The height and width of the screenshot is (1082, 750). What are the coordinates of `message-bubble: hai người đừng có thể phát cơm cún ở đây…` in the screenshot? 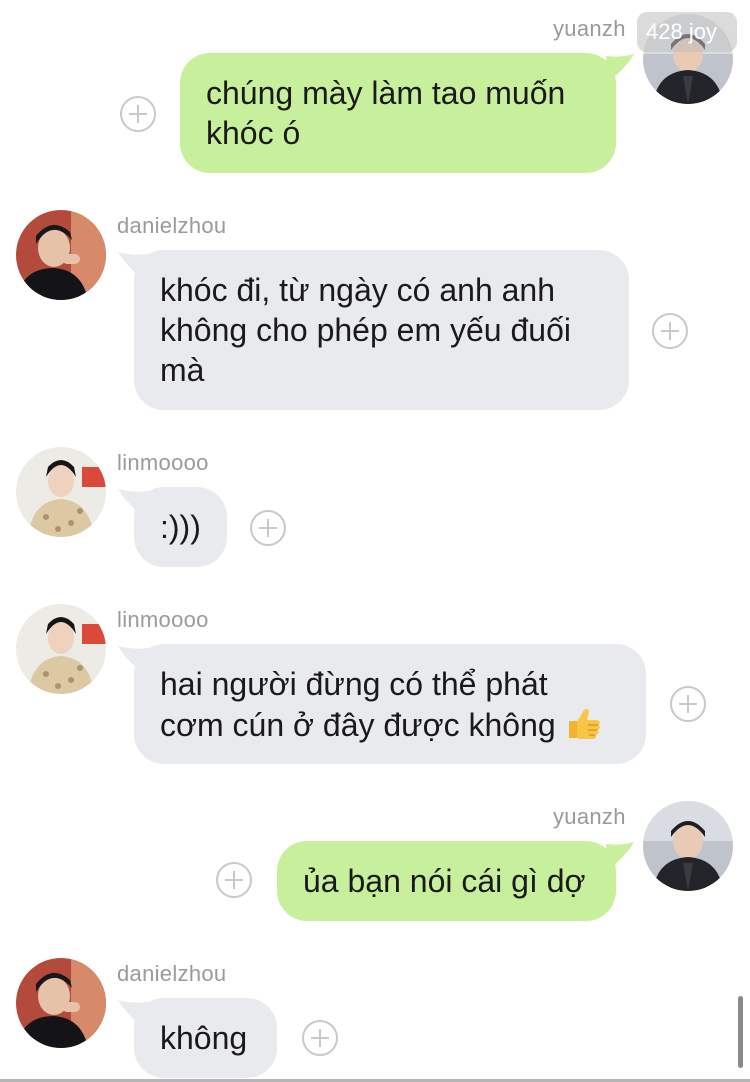 It's located at (390, 704).